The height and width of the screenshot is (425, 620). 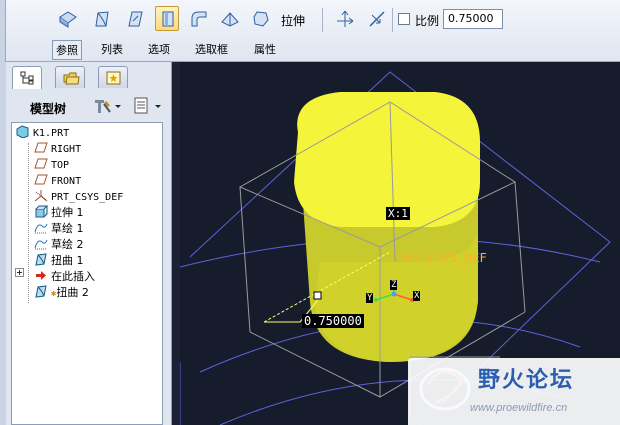 I want to click on tree-connector-line, so click(x=28, y=223).